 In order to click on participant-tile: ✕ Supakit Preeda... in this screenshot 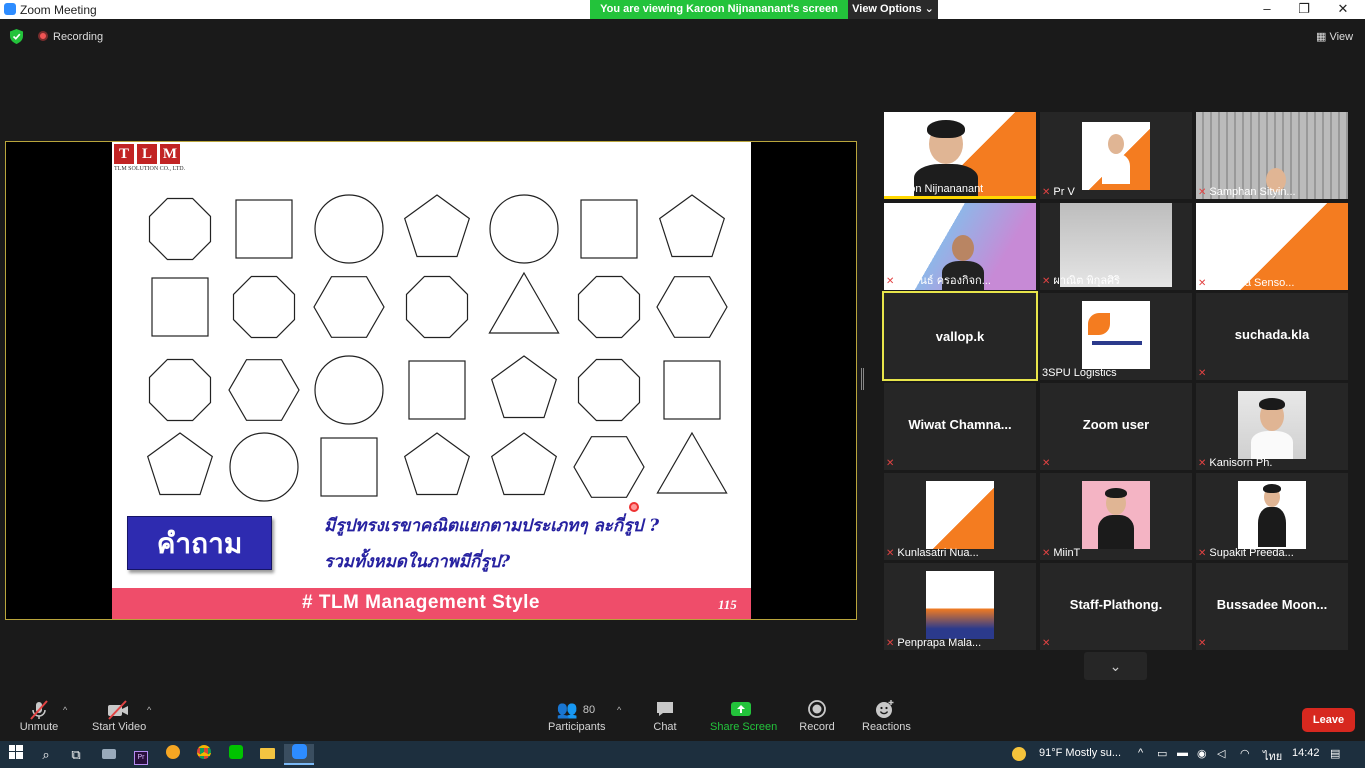, I will do `click(1272, 516)`.